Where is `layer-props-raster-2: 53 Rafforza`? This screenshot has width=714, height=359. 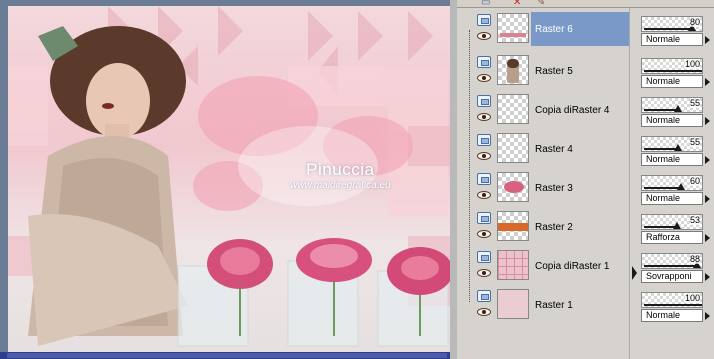
layer-props-raster-2: 53 Rafforza is located at coordinates (676, 227).